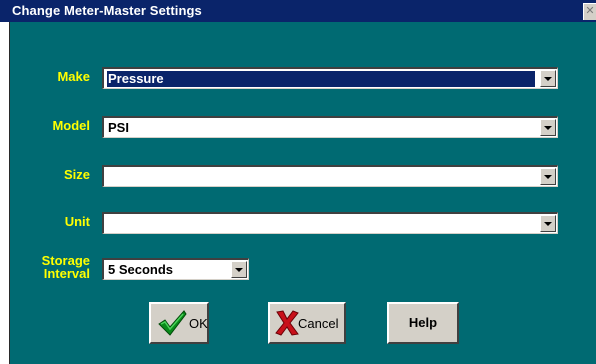 The width and height of the screenshot is (596, 364). I want to click on cancel-button: Cancel, so click(307, 323).